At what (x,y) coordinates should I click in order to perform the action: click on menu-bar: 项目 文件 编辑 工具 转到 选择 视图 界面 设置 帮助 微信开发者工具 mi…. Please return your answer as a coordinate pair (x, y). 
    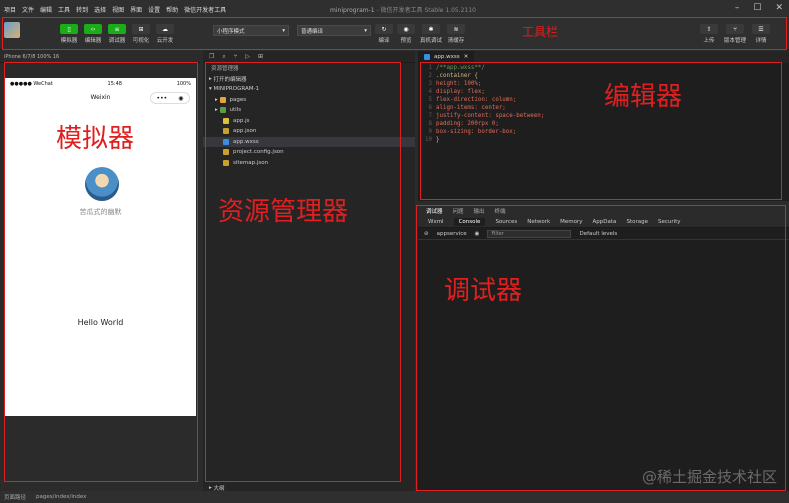
    Looking at the image, I should click on (394, 9).